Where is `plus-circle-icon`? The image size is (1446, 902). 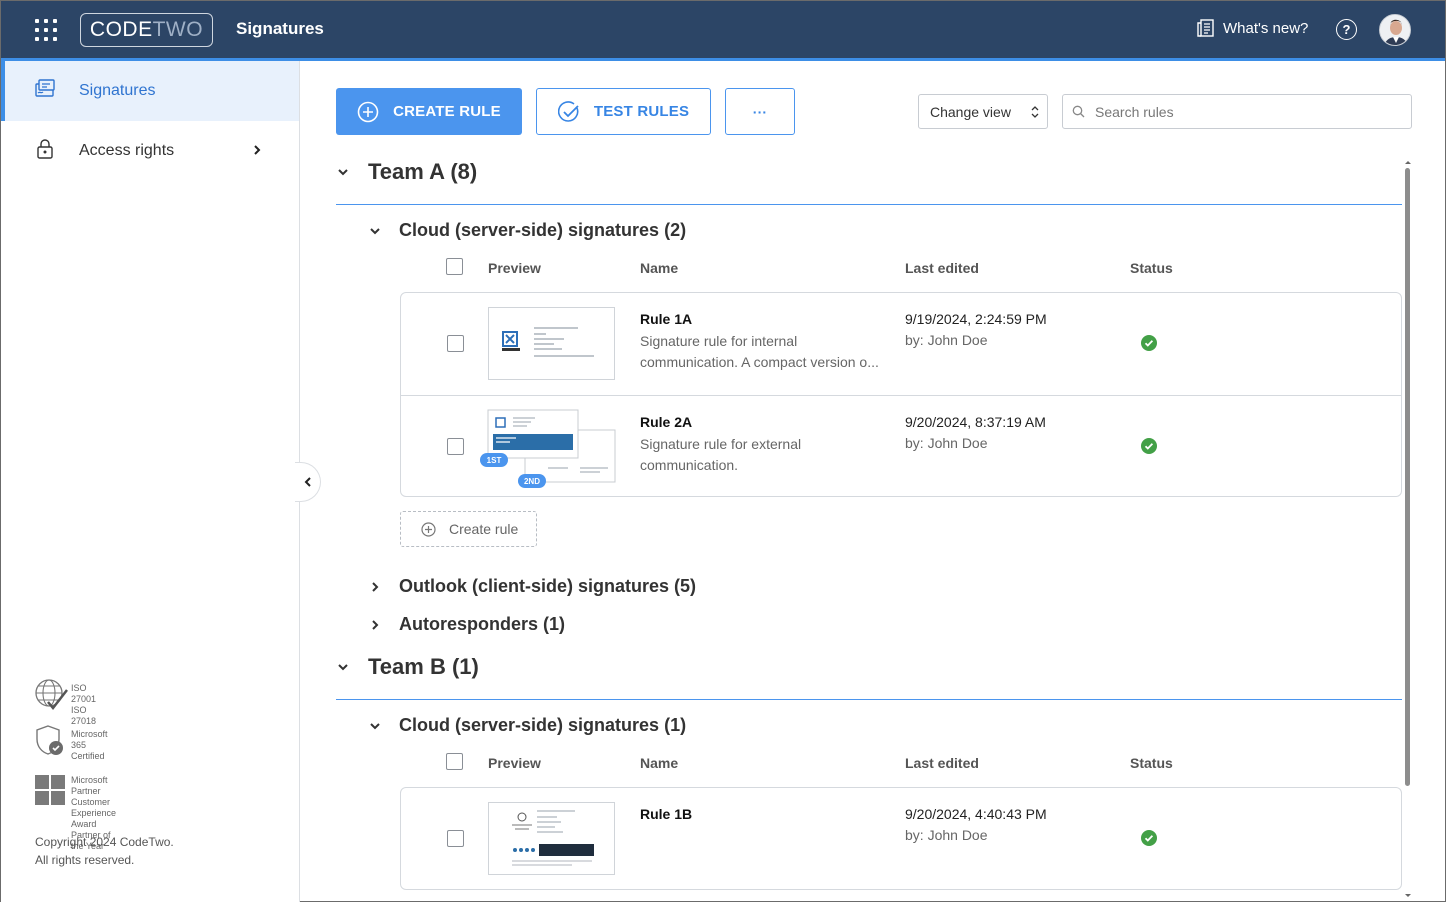 plus-circle-icon is located at coordinates (428, 529).